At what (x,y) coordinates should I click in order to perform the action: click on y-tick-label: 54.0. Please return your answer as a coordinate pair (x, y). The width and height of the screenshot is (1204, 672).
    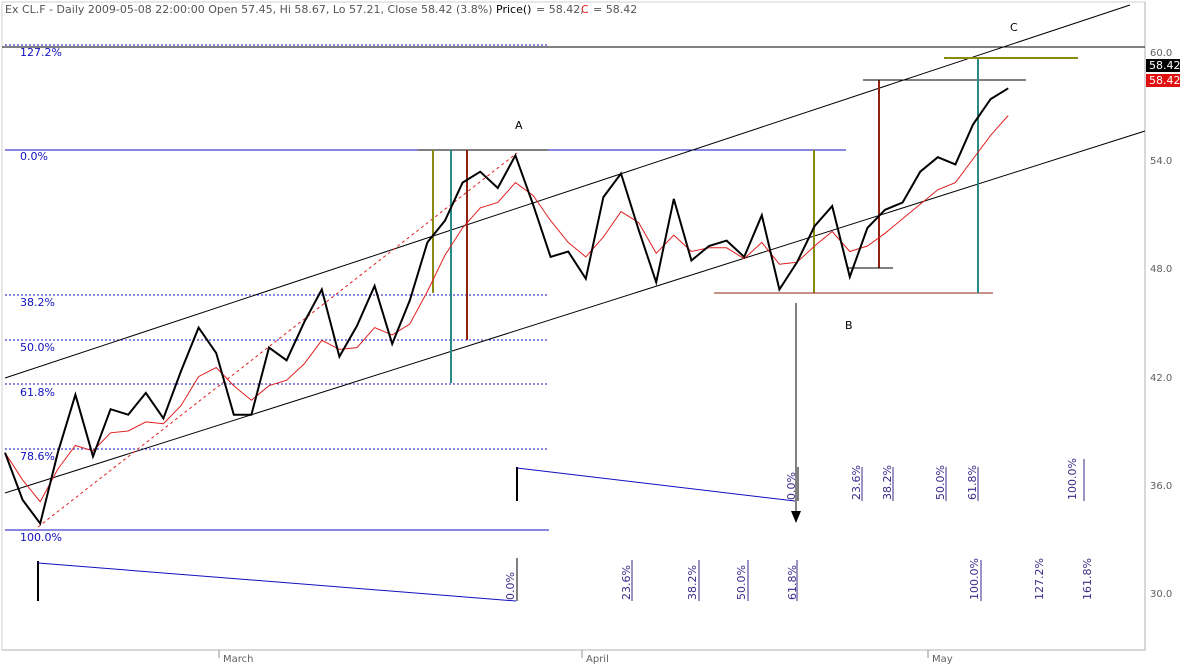
    Looking at the image, I should click on (1161, 161).